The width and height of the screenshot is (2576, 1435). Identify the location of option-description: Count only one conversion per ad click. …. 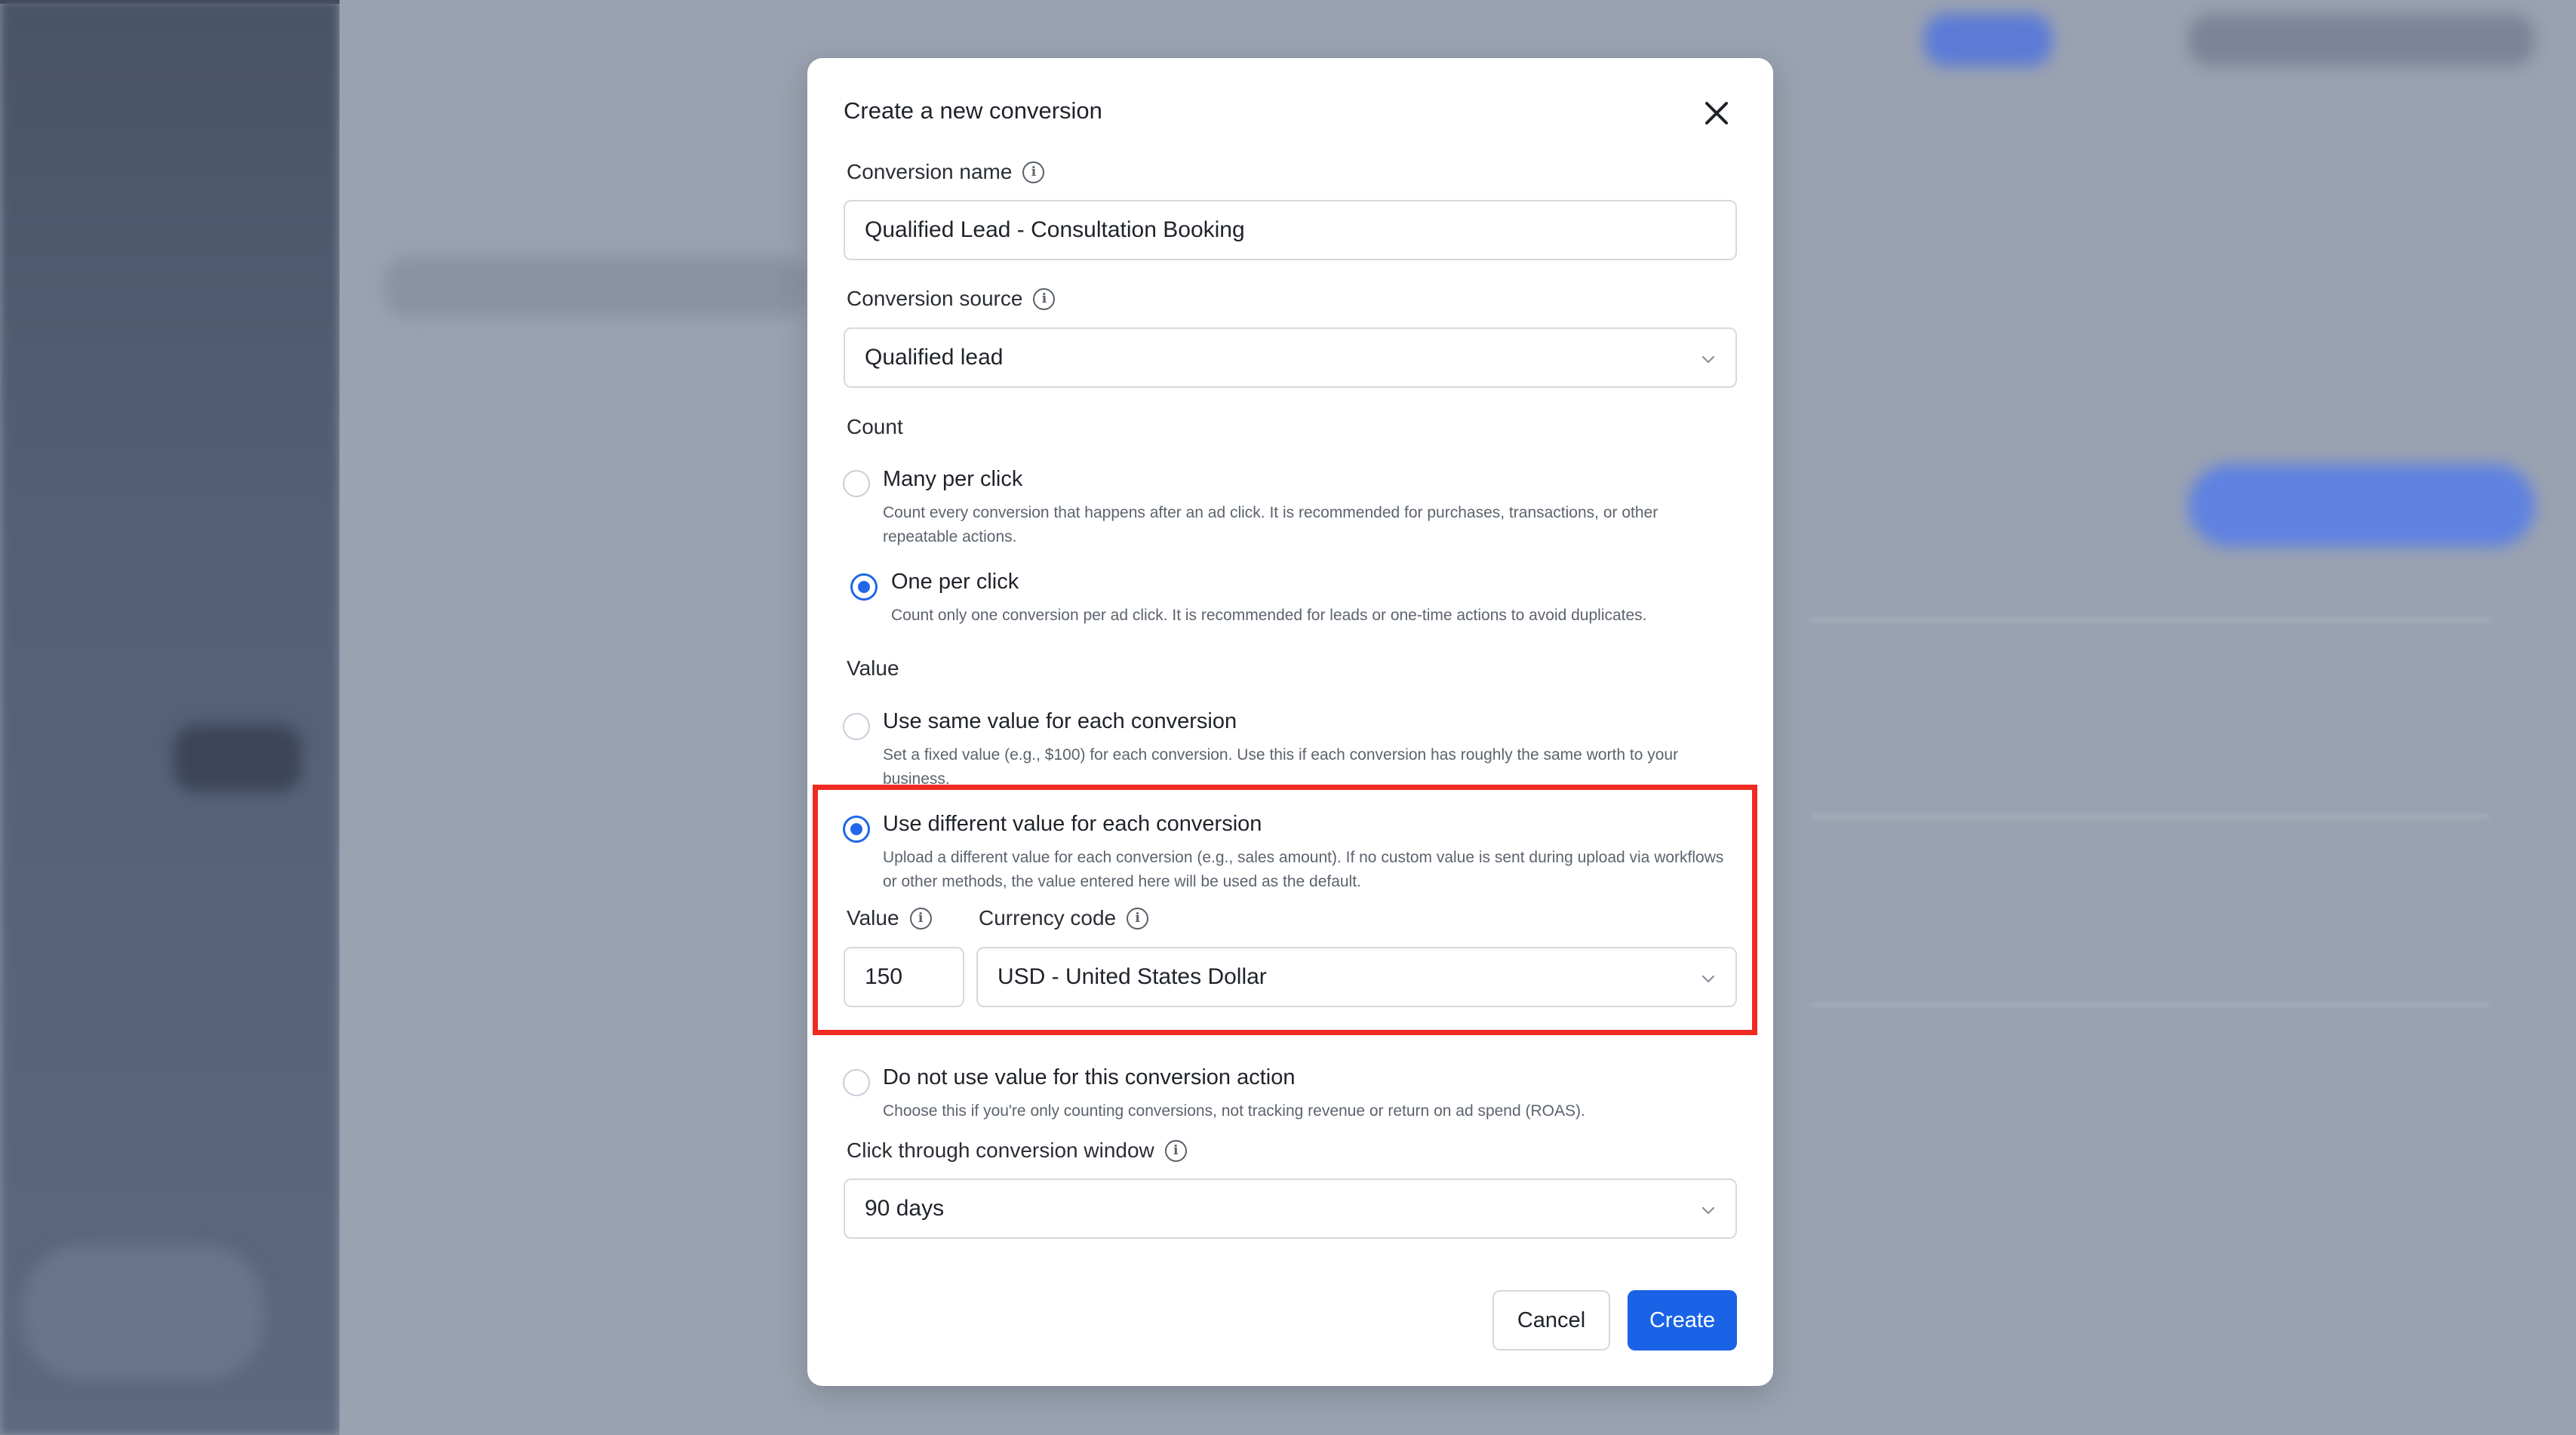
(1269, 615).